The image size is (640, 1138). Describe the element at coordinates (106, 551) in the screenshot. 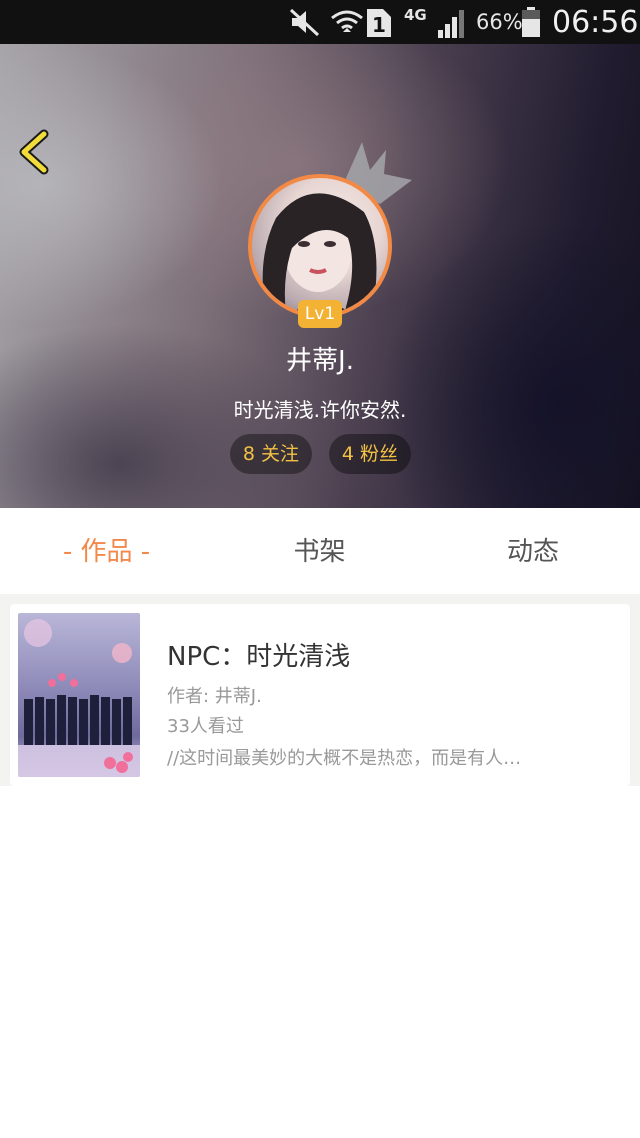

I see `tab-works: - 作品 -` at that location.